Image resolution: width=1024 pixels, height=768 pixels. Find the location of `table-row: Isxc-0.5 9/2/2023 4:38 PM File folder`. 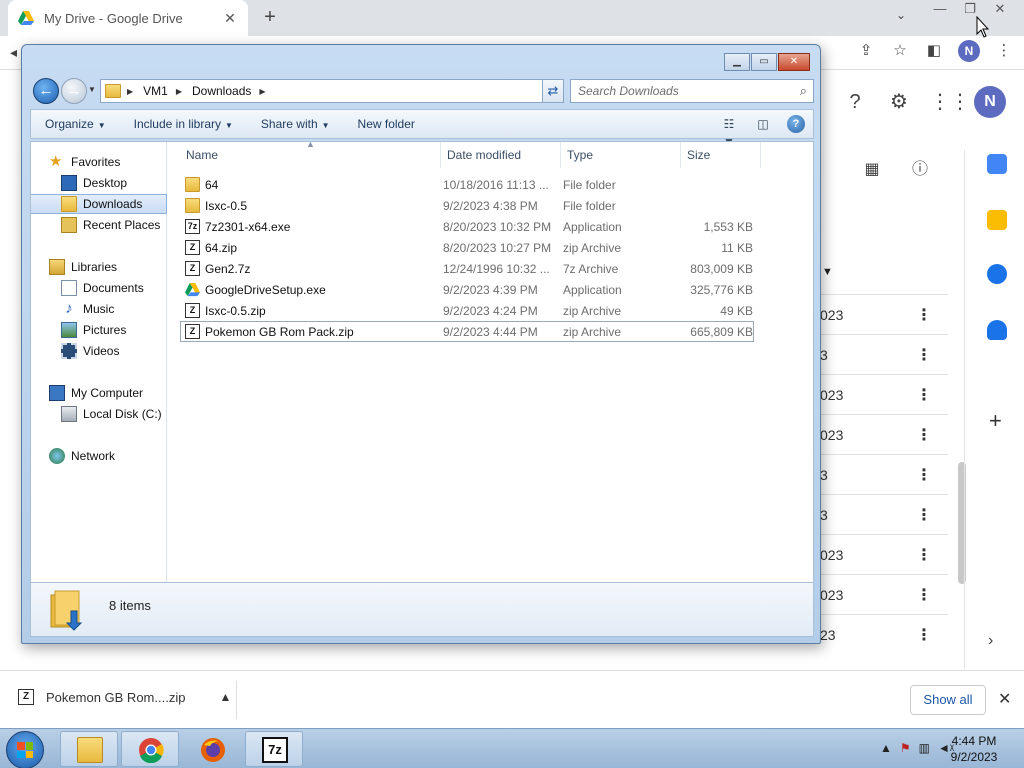

table-row: Isxc-0.5 9/2/2023 4:38 PM File folder is located at coordinates (467, 205).